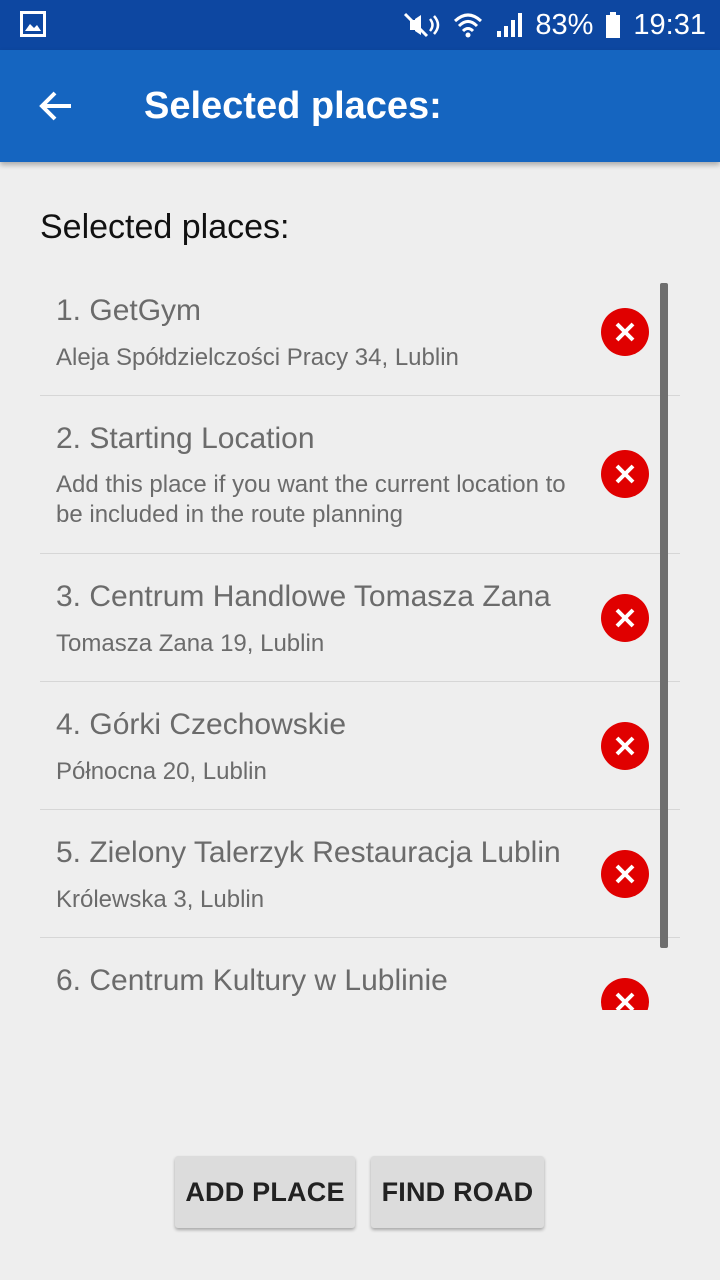  Describe the element at coordinates (160, 899) in the screenshot. I see `place-address: Królewska 3, Lublin` at that location.